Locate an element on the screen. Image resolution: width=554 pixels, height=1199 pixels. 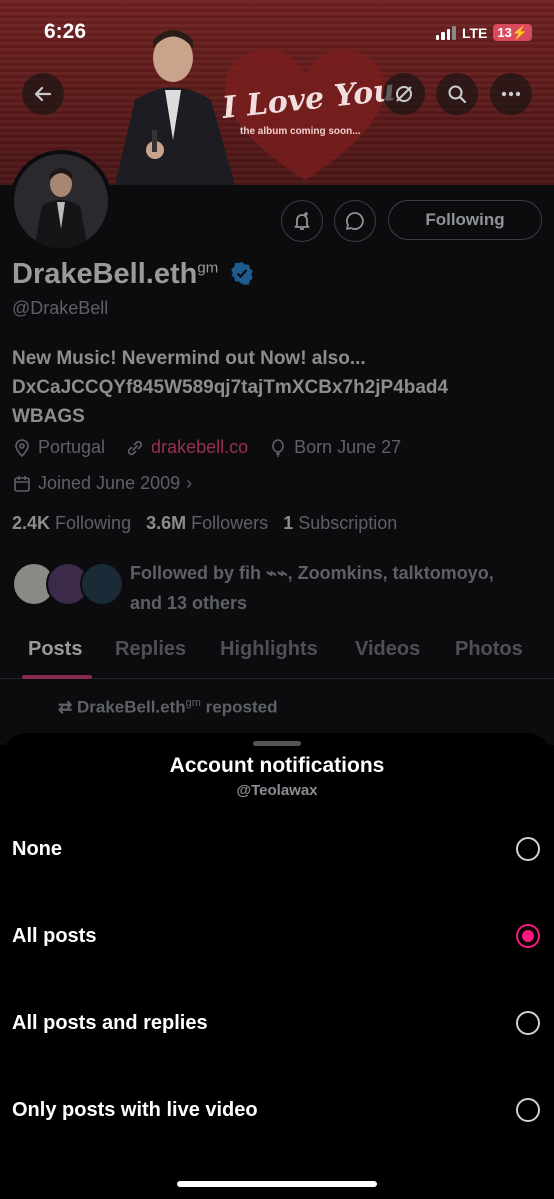
home-indicator is located at coordinates (277, 1184).